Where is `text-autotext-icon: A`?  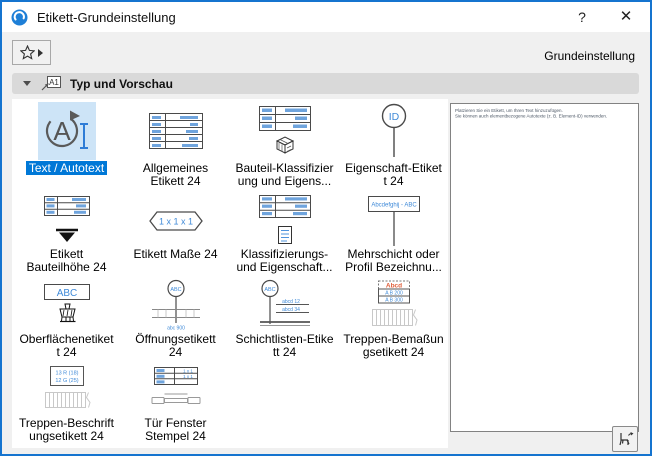
text-autotext-icon: A is located at coordinates (66, 131).